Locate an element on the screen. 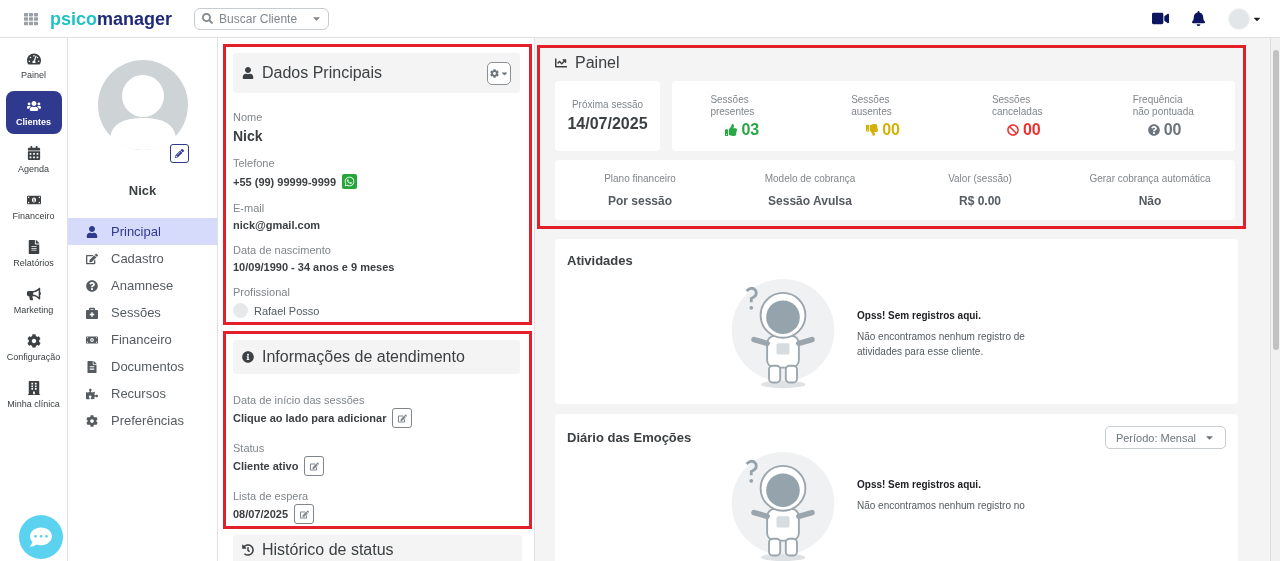 The height and width of the screenshot is (561, 1280). field-label: Status is located at coordinates (249, 448).